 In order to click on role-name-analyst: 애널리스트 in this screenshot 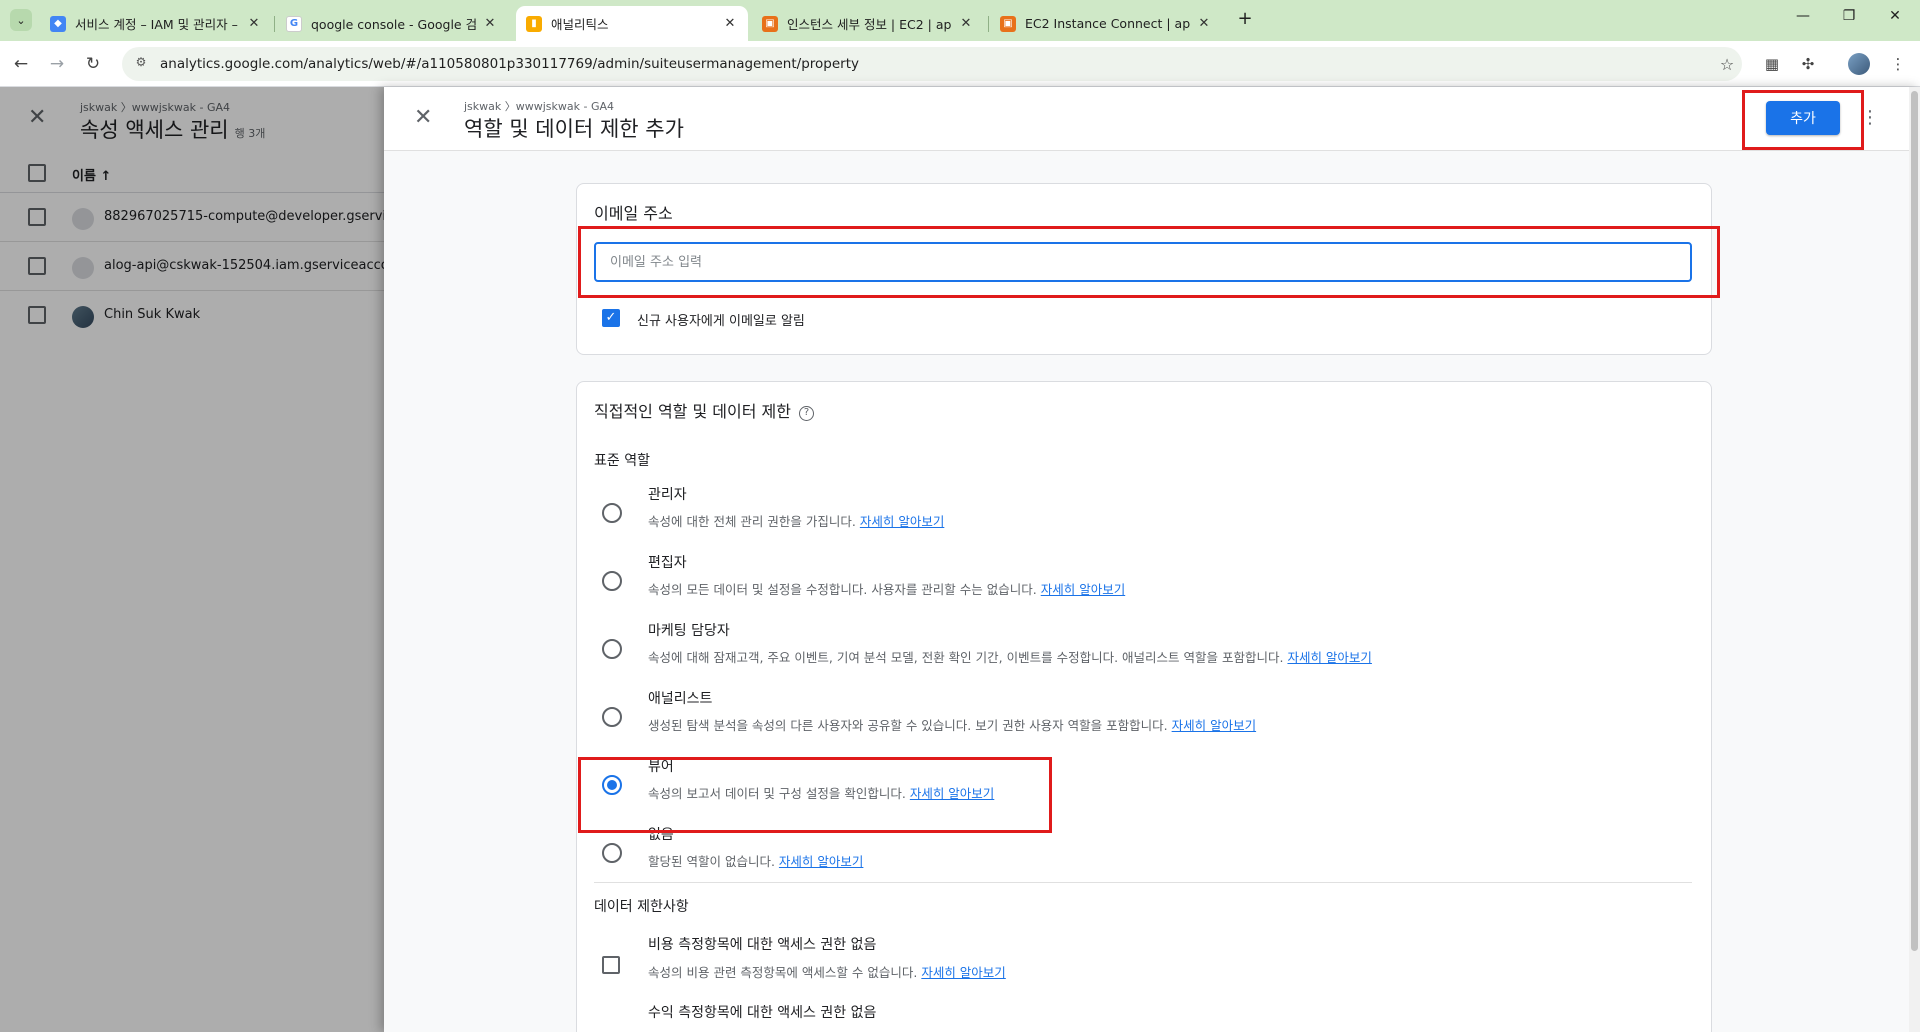, I will do `click(680, 699)`.